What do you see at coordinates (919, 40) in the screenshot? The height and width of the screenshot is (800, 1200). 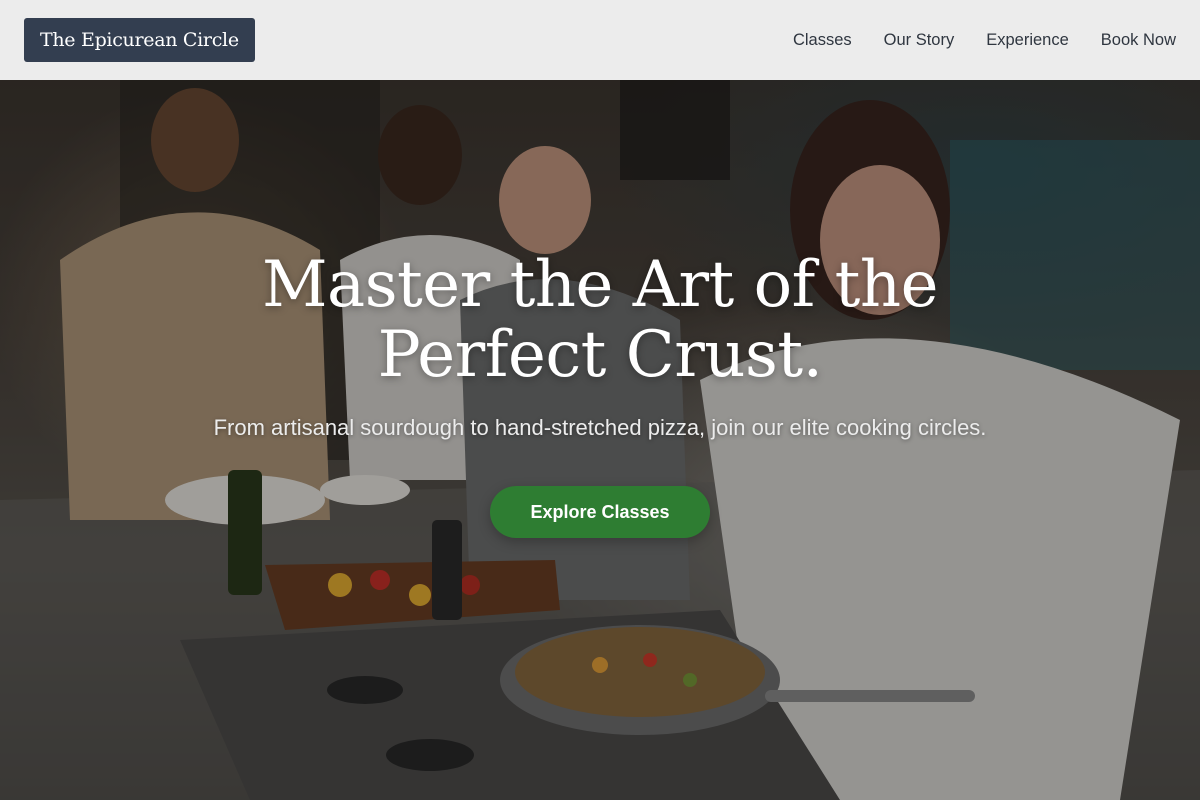 I see `nav-link-our-story: Our Story` at bounding box center [919, 40].